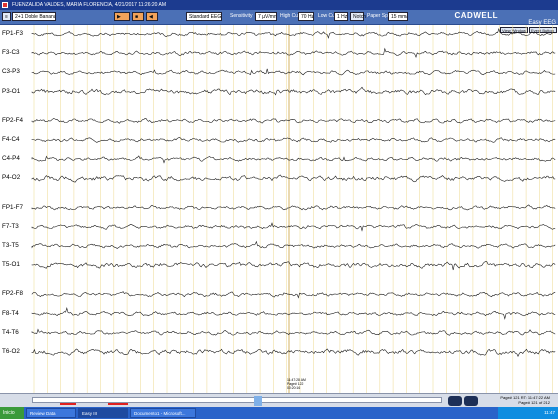  Describe the element at coordinates (241, 16) in the screenshot. I see `sensitivity-label: Sensitivity` at that location.